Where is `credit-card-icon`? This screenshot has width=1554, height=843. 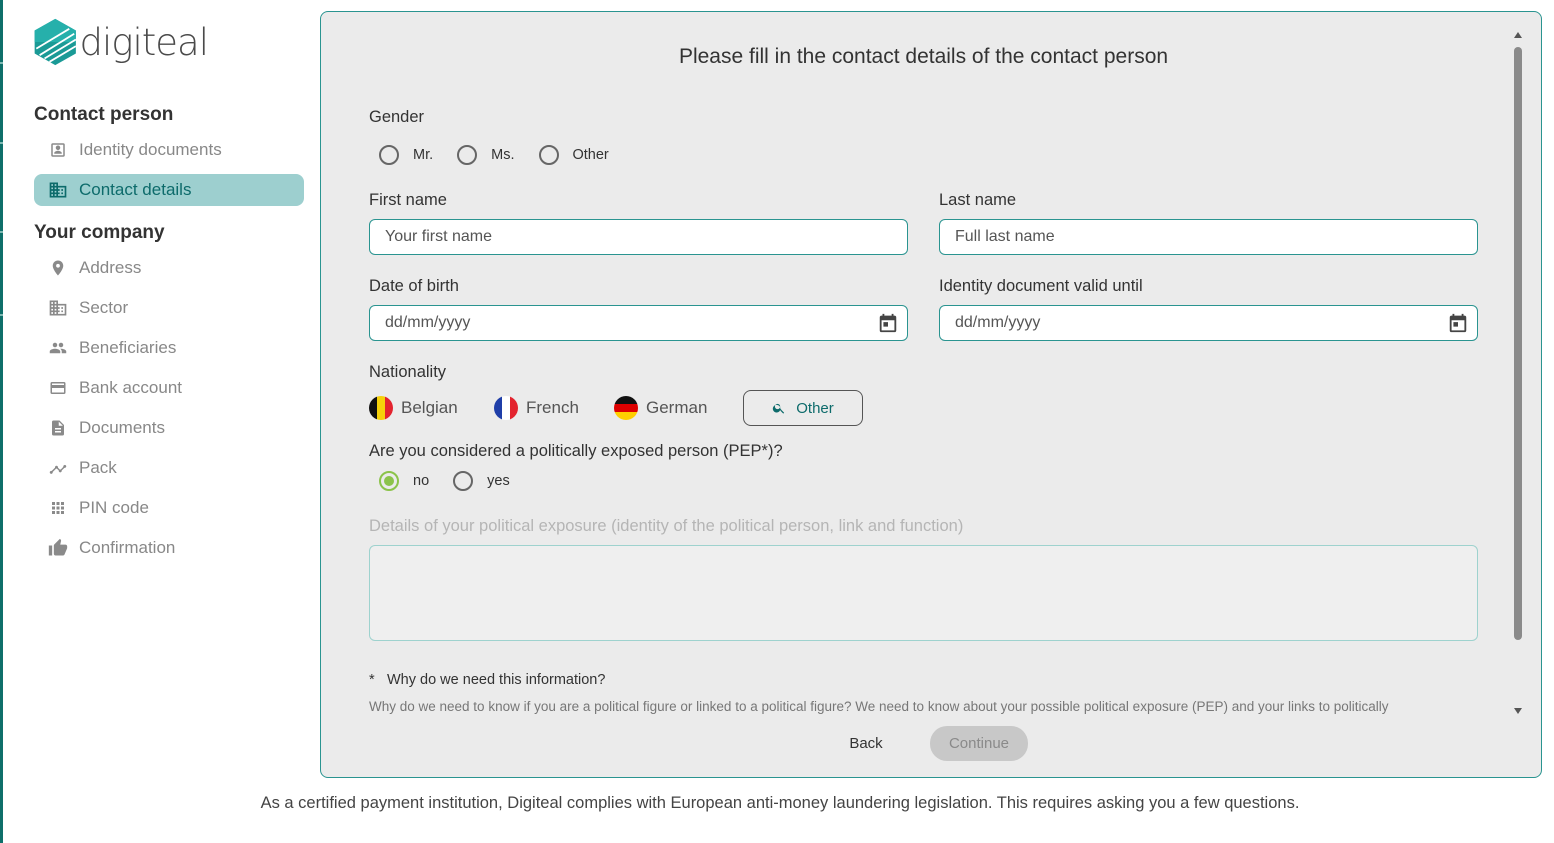
credit-card-icon is located at coordinates (58, 388).